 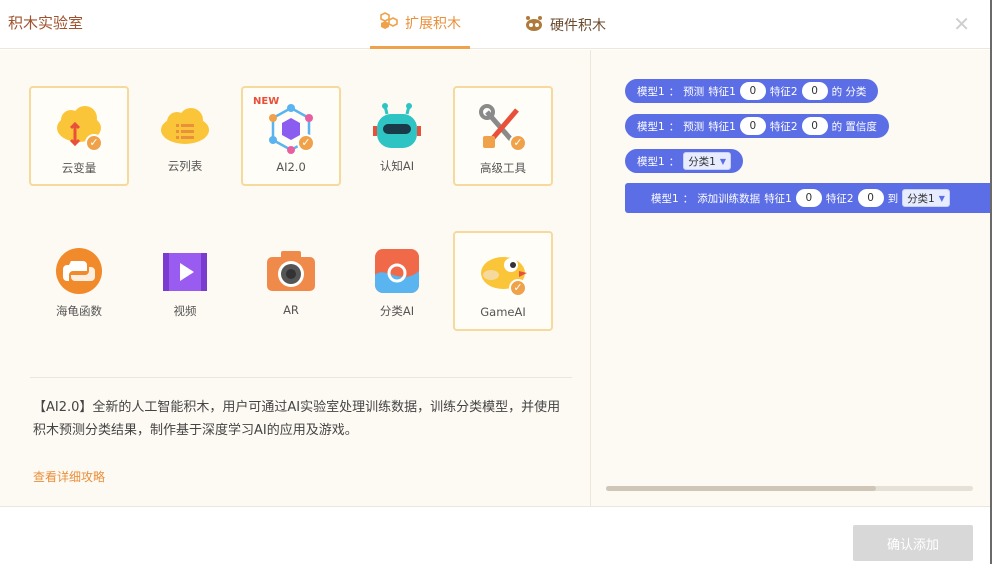 I want to click on ext-label: GameAI, so click(x=503, y=312).